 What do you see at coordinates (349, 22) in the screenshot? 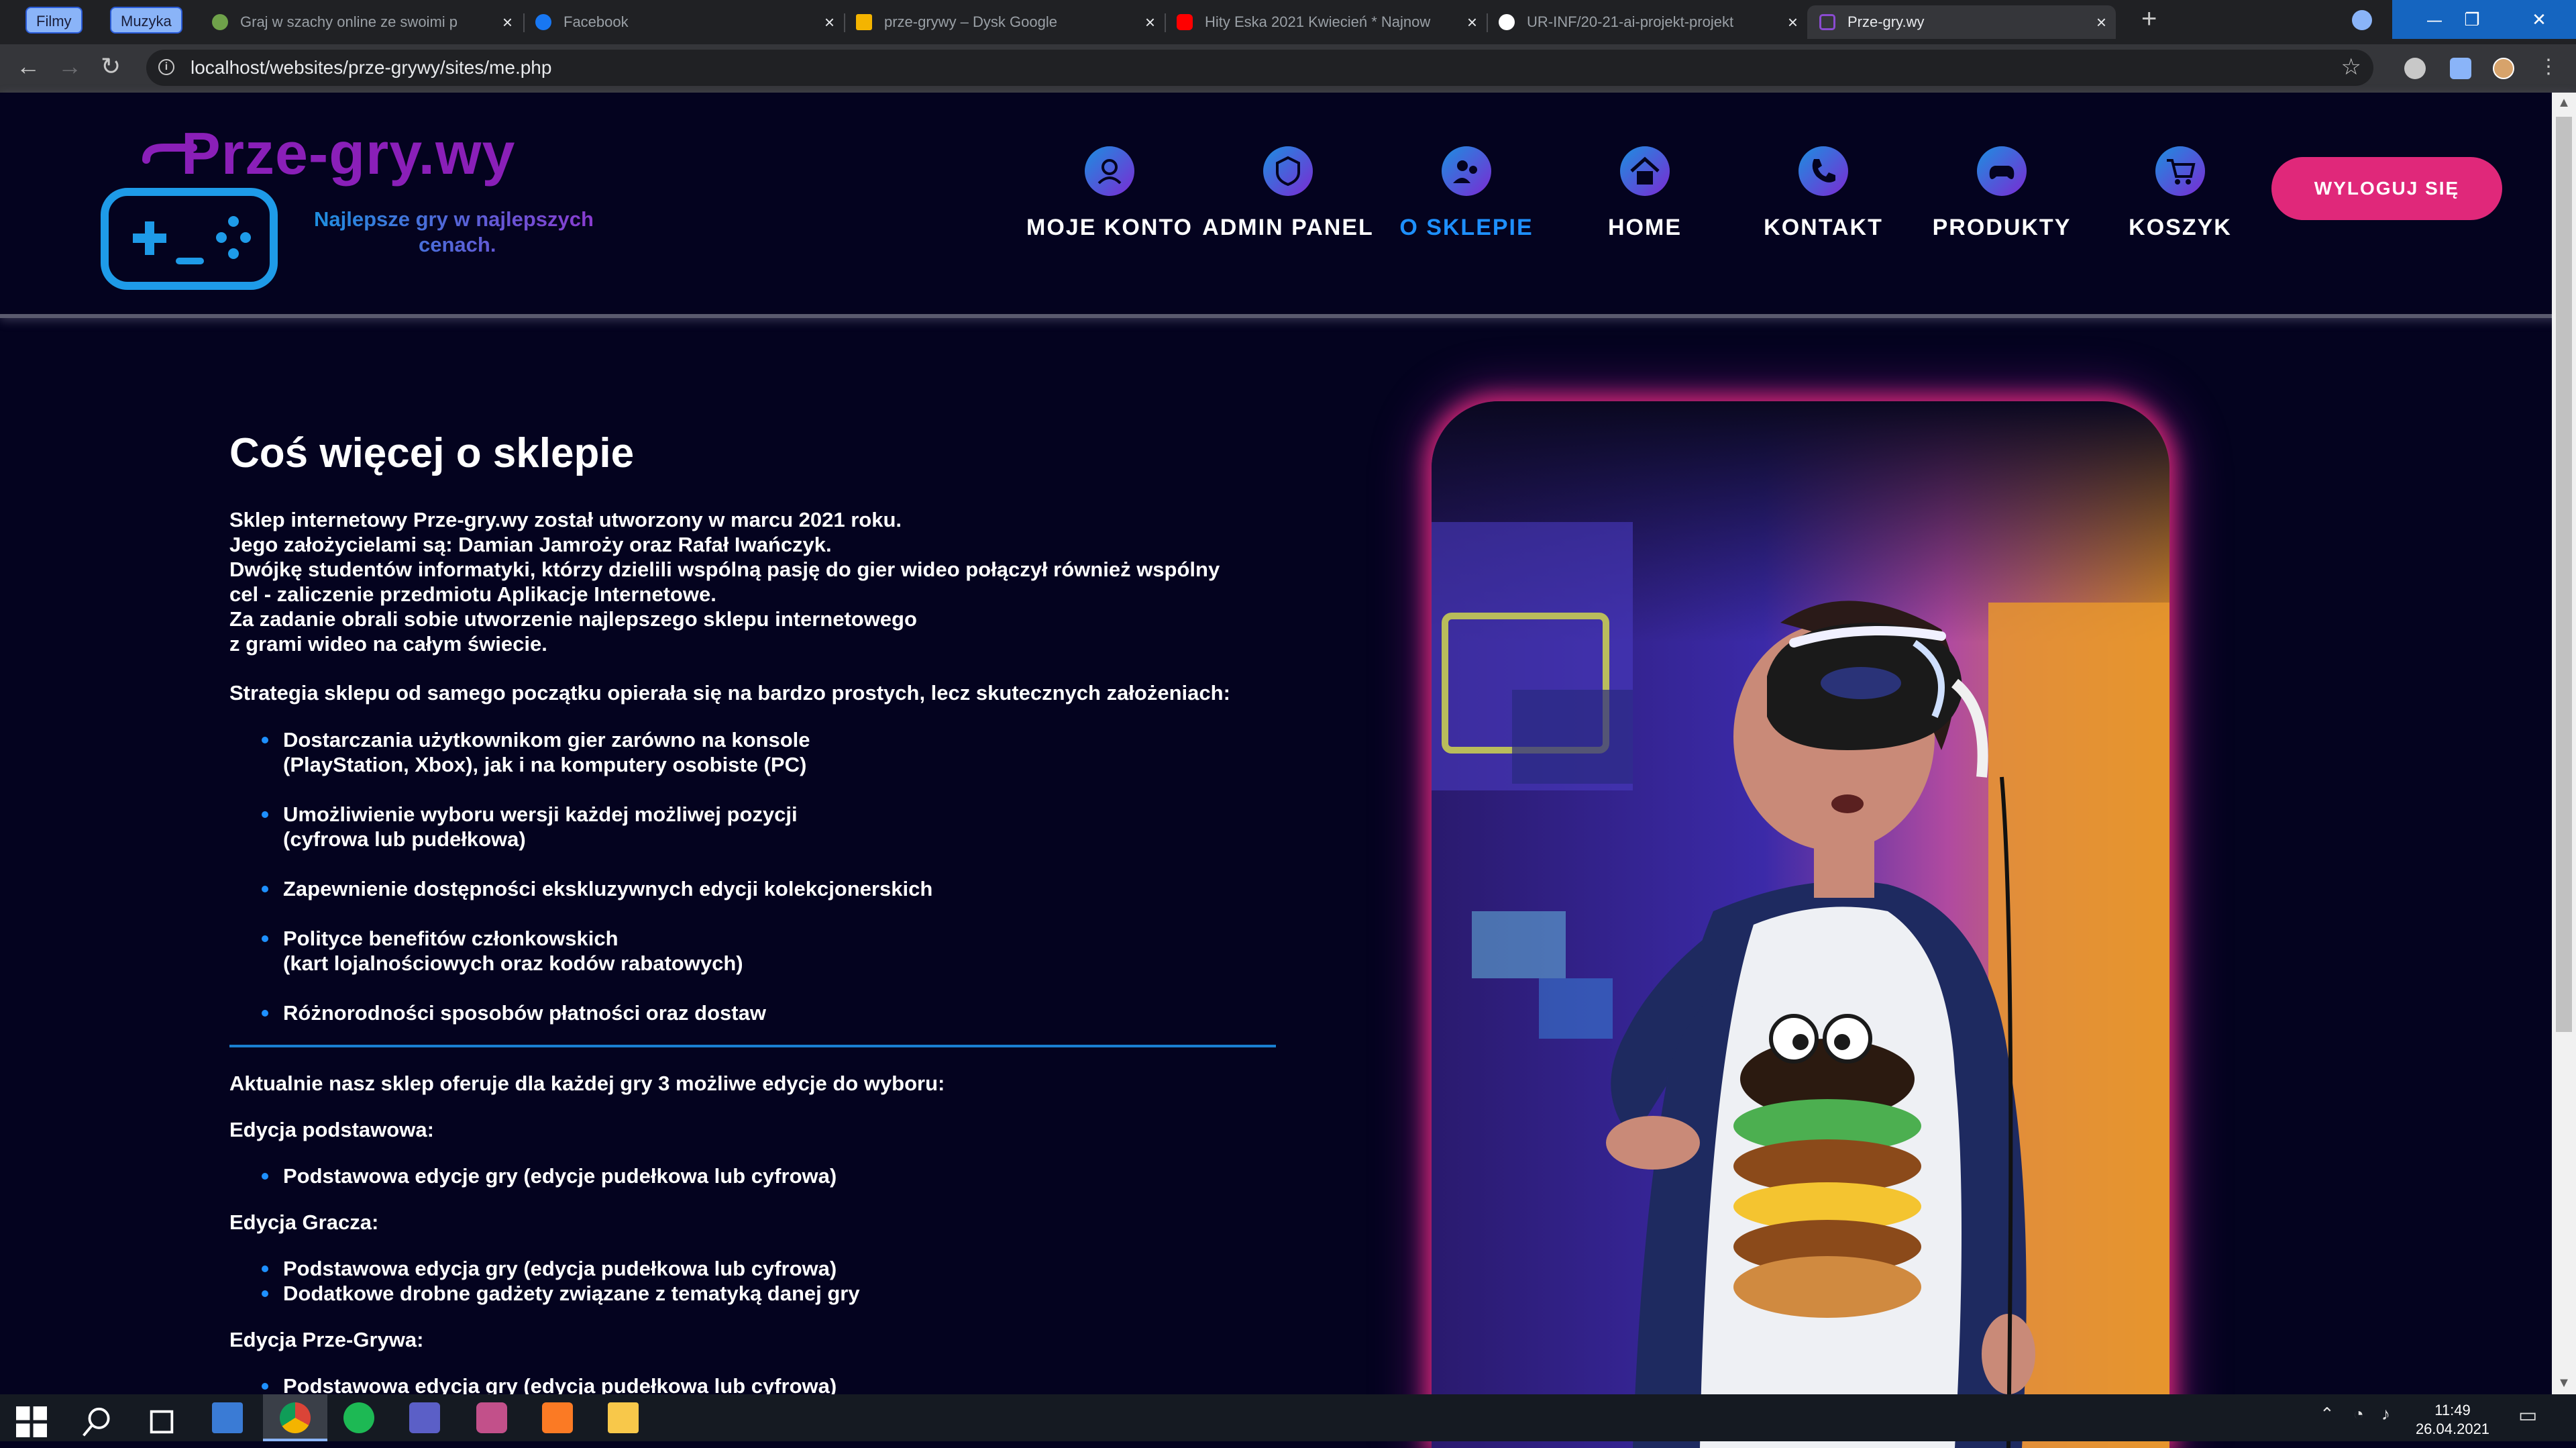
I see `tab-title: Graj w szachy online ze swoimi p` at bounding box center [349, 22].